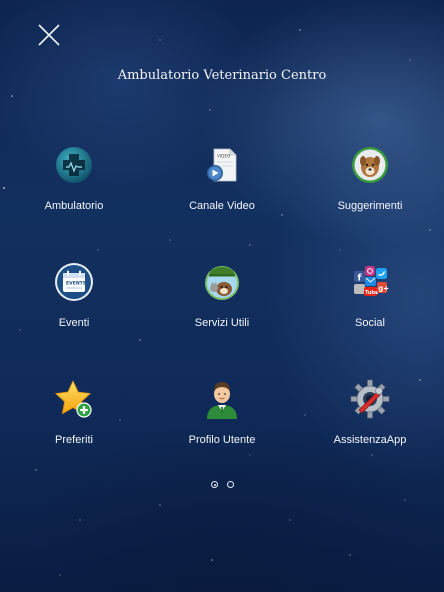 This screenshot has width=444, height=592. Describe the element at coordinates (222, 399) in the screenshot. I see `user-profile-icon` at that location.